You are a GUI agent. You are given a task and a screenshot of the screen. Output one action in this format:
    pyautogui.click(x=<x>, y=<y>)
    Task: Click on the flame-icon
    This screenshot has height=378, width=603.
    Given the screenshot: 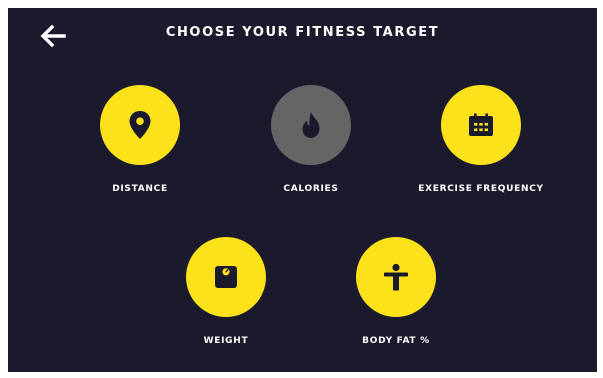 What is the action you would take?
    pyautogui.click(x=311, y=125)
    